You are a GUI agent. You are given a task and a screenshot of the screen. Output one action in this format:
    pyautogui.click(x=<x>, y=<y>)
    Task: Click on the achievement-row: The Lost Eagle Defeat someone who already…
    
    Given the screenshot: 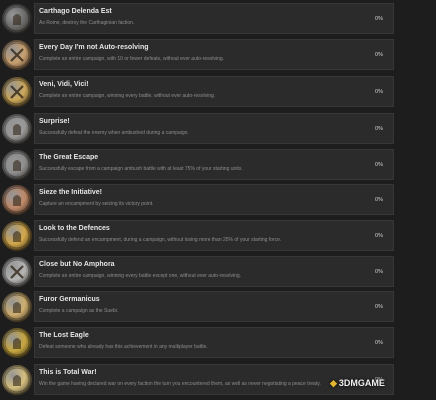 What is the action you would take?
    pyautogui.click(x=198, y=343)
    